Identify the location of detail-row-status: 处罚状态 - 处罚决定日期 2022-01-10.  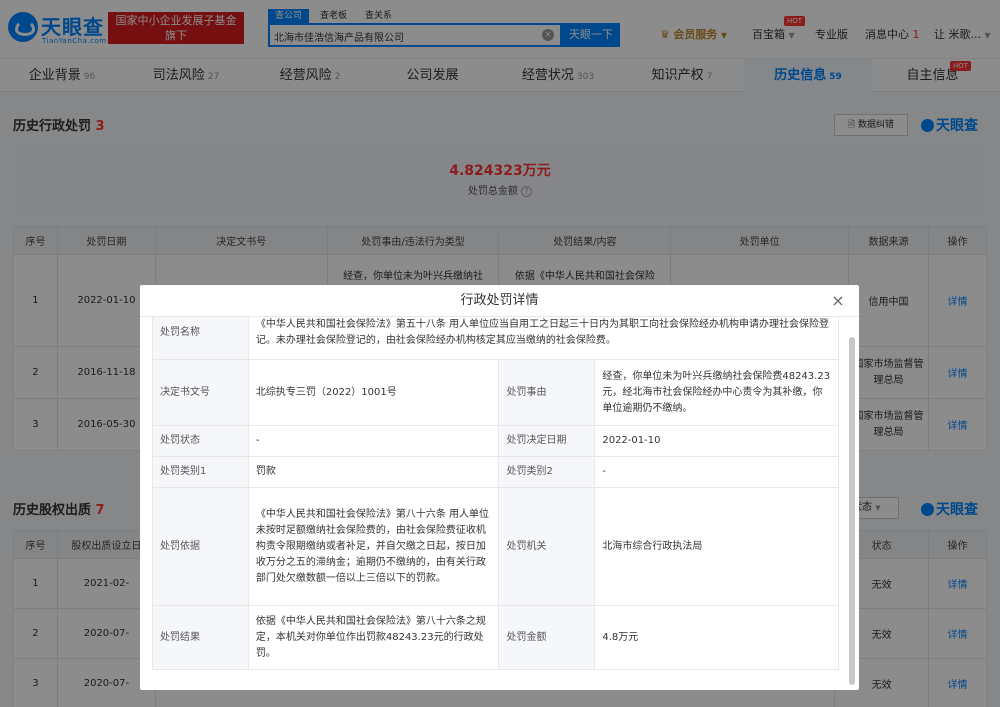
(495, 441).